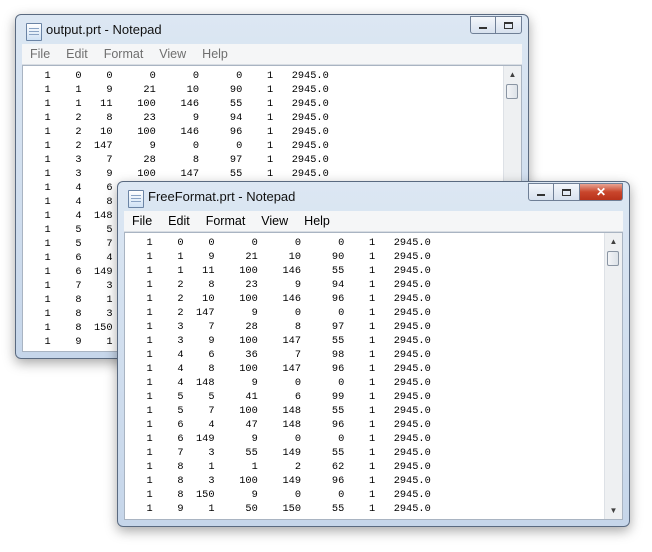 The width and height of the screenshot is (652, 552). I want to click on caption-buttons, so click(496, 25).